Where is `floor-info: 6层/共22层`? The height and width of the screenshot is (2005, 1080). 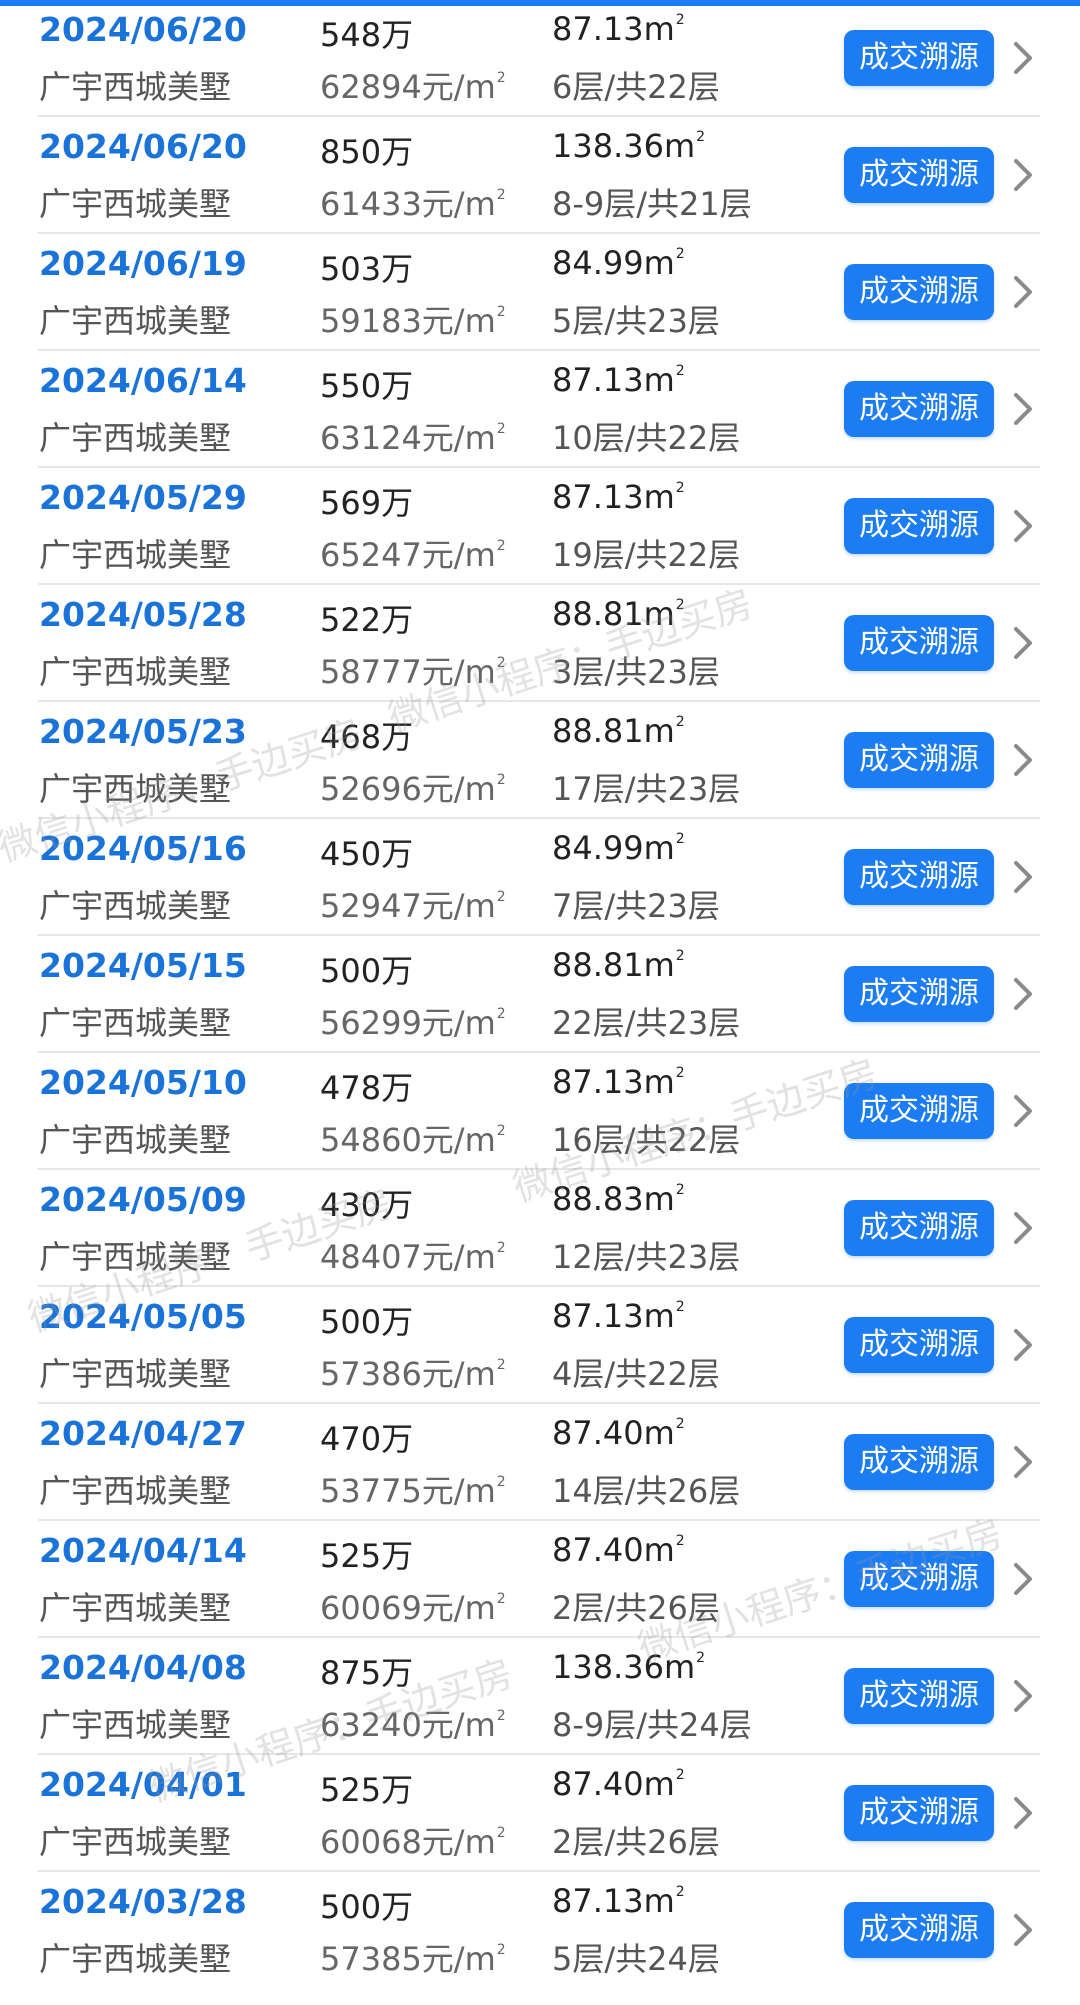
floor-info: 6层/共22层 is located at coordinates (636, 87).